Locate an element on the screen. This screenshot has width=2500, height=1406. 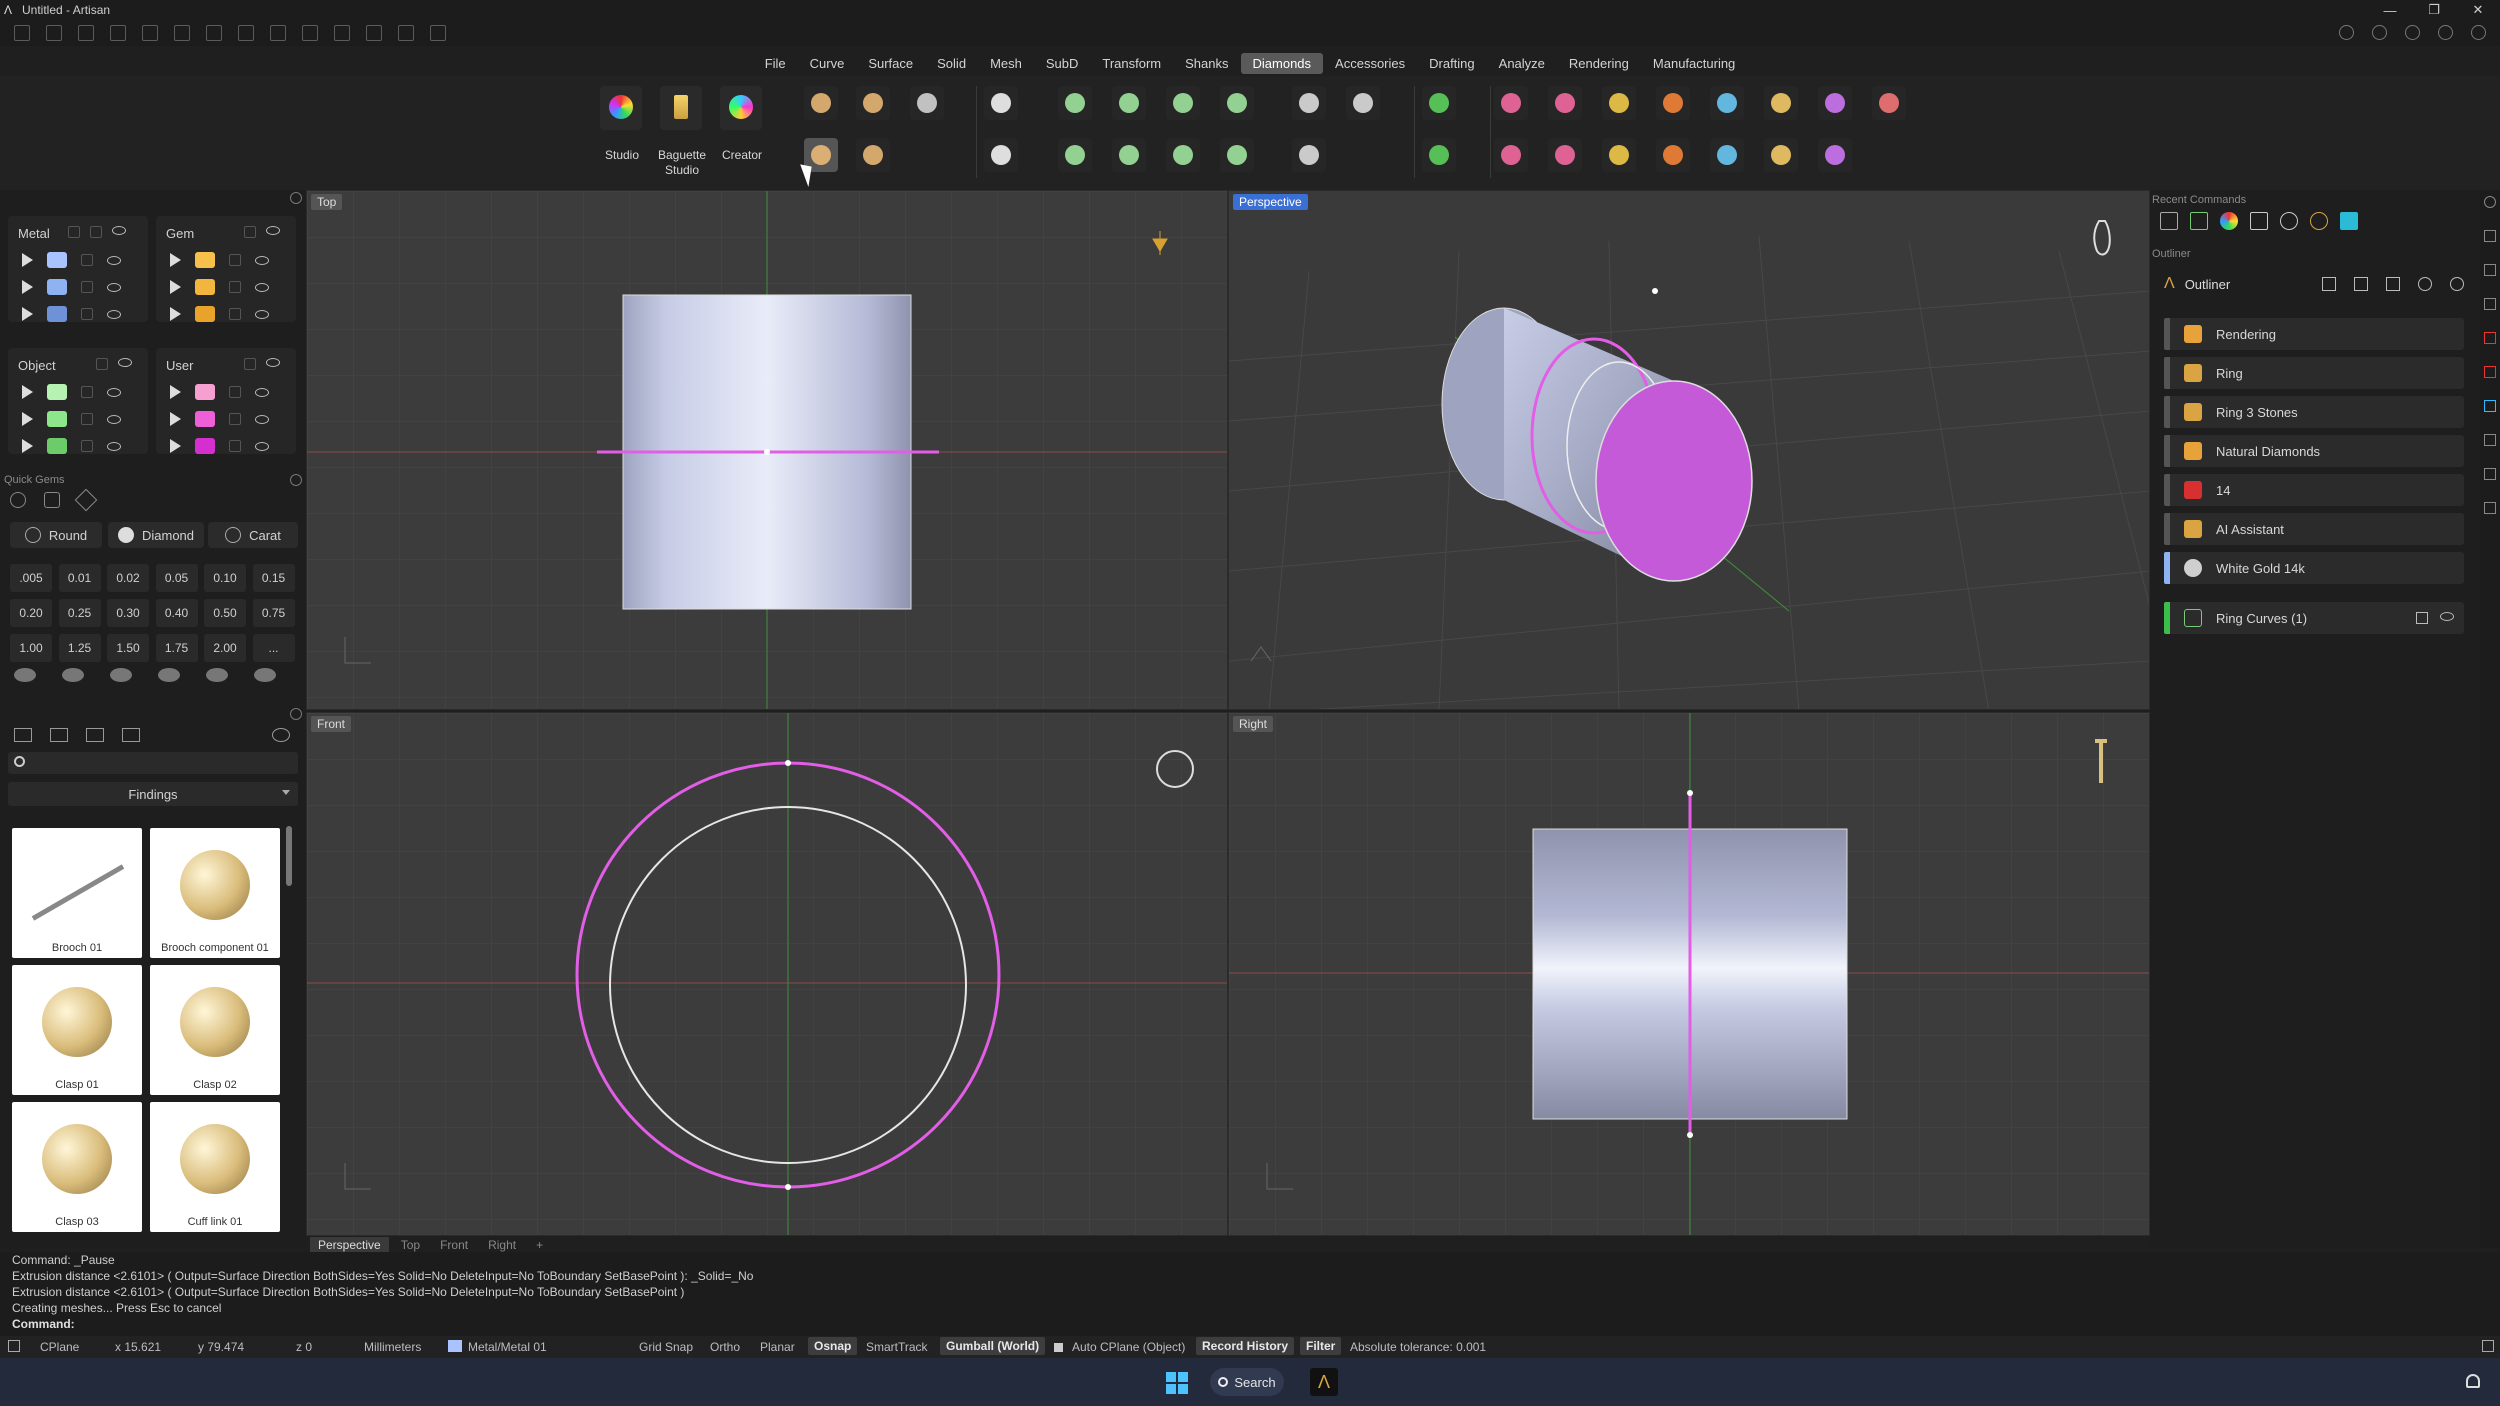
ribbon-tool-8-0-button is located at coordinates (1309, 103).